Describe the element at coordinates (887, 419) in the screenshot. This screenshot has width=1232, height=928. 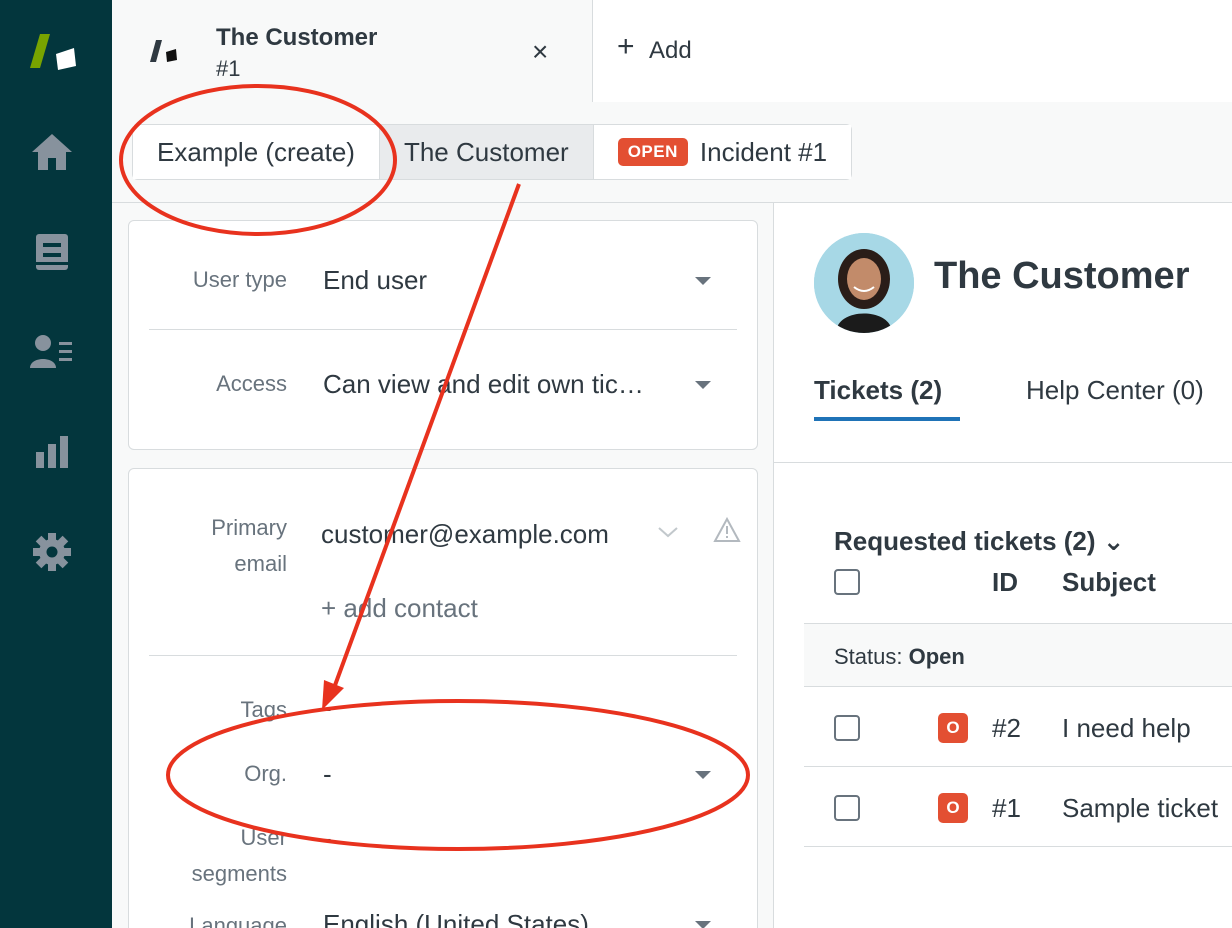
I see `active-tab-indicator` at that location.